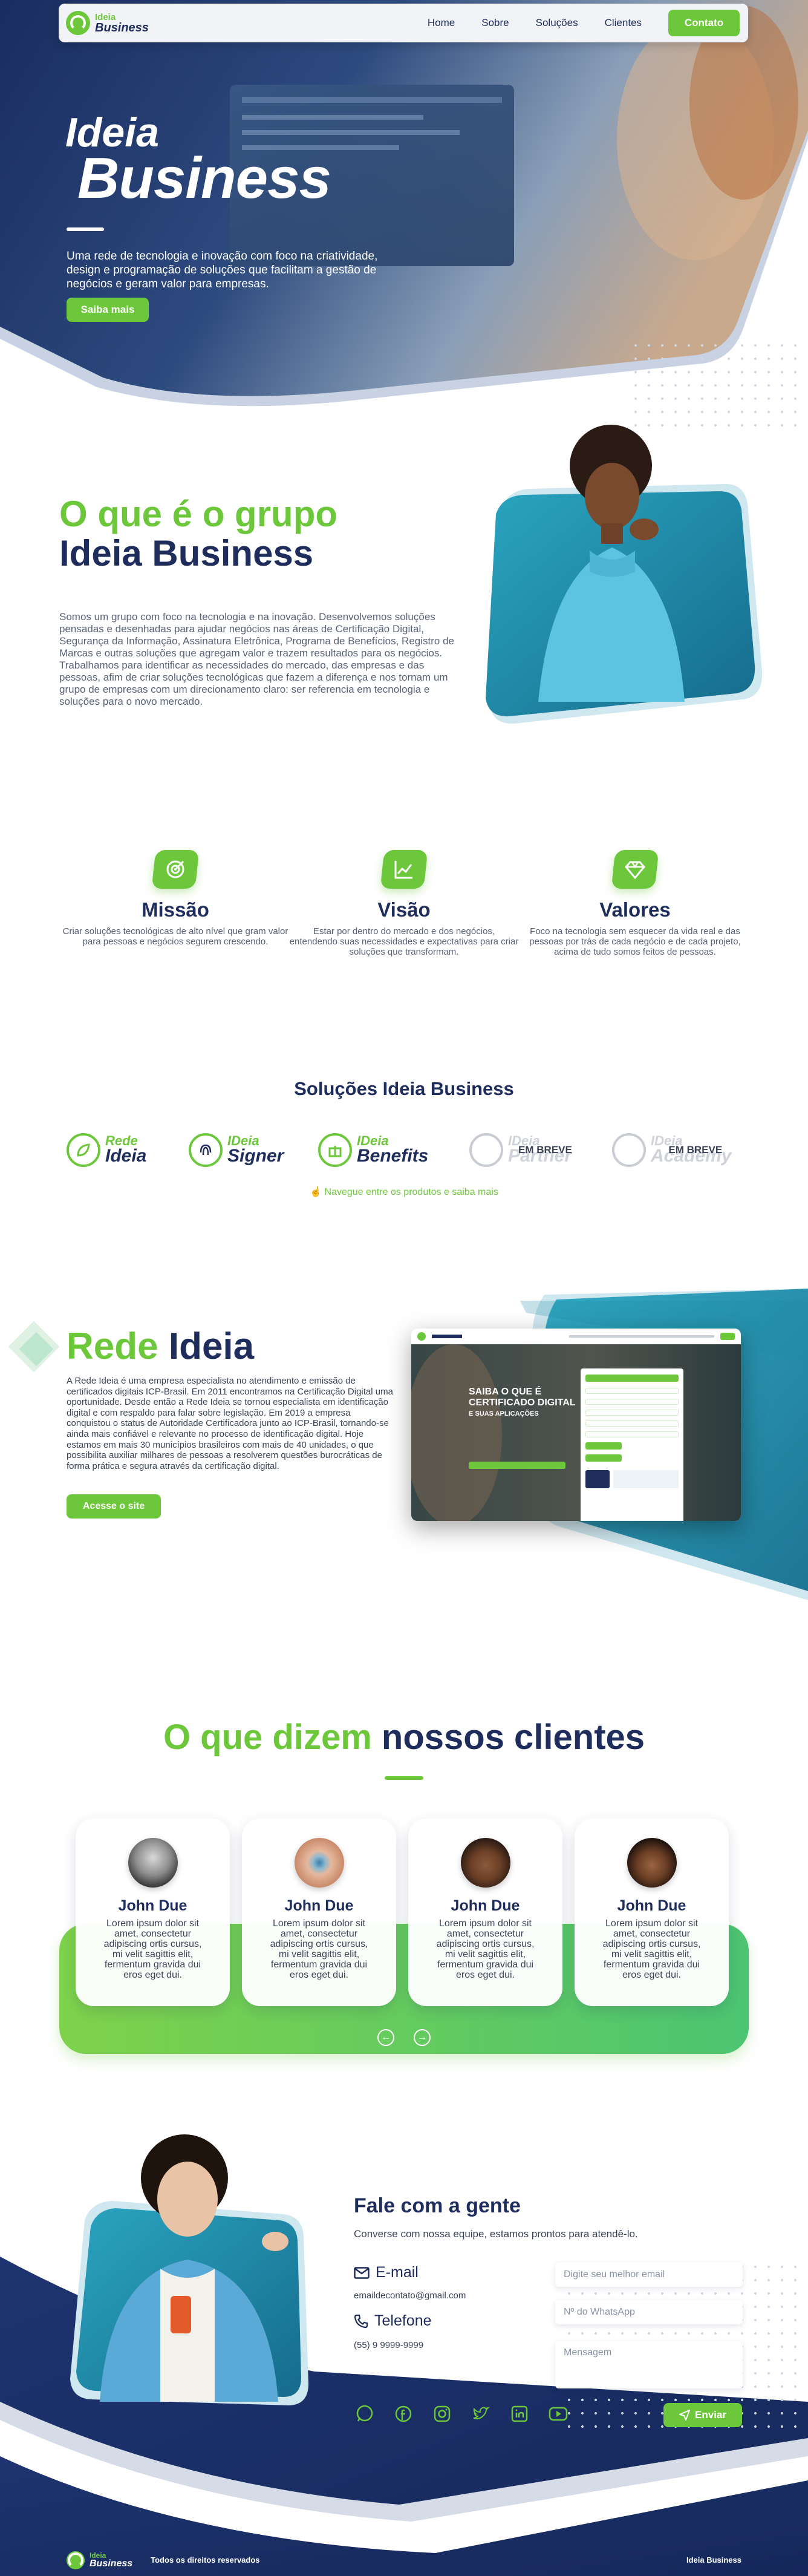  What do you see at coordinates (211, 1346) in the screenshot?
I see `rede-ideia-title-b: Ideia` at bounding box center [211, 1346].